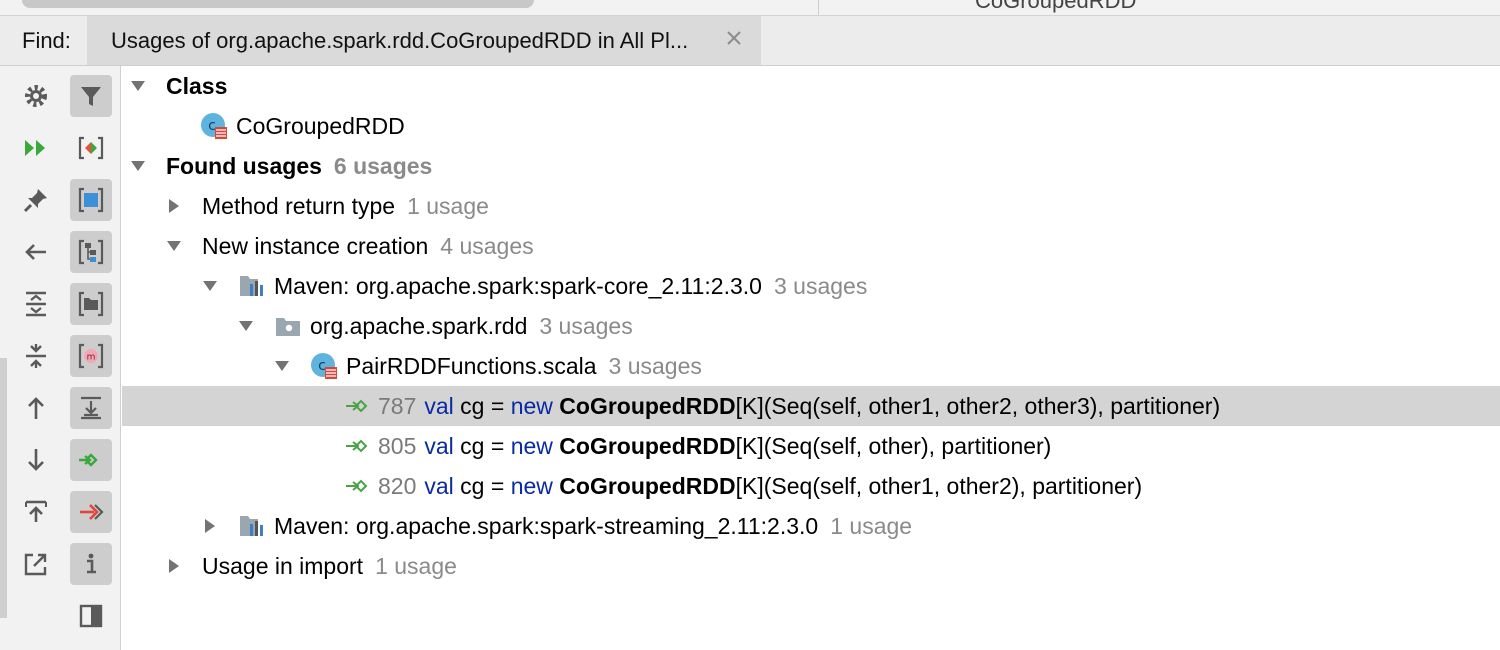 This screenshot has width=1500, height=650. What do you see at coordinates (91, 200) in the screenshot?
I see `group-by-module-icon` at bounding box center [91, 200].